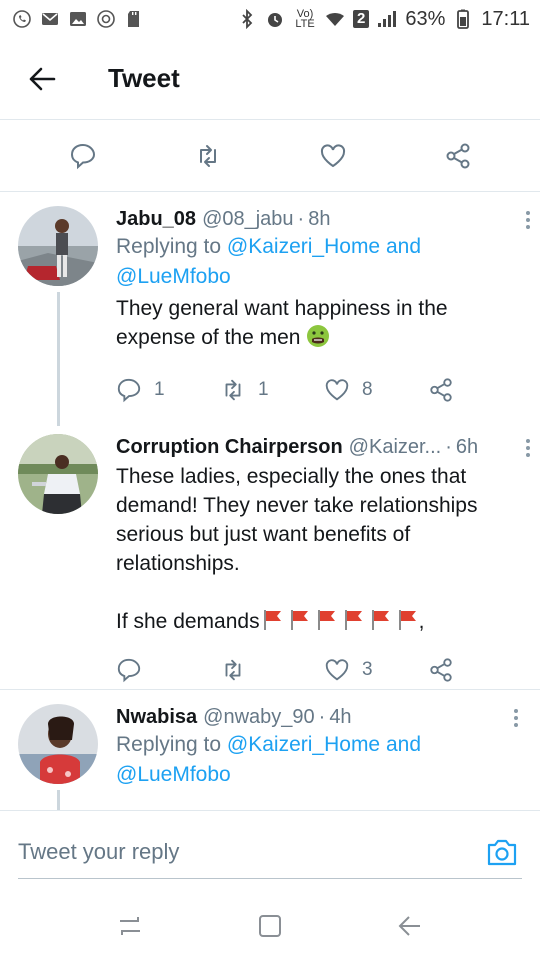  Describe the element at coordinates (144, 78) in the screenshot. I see `page-title: Tweet` at that location.